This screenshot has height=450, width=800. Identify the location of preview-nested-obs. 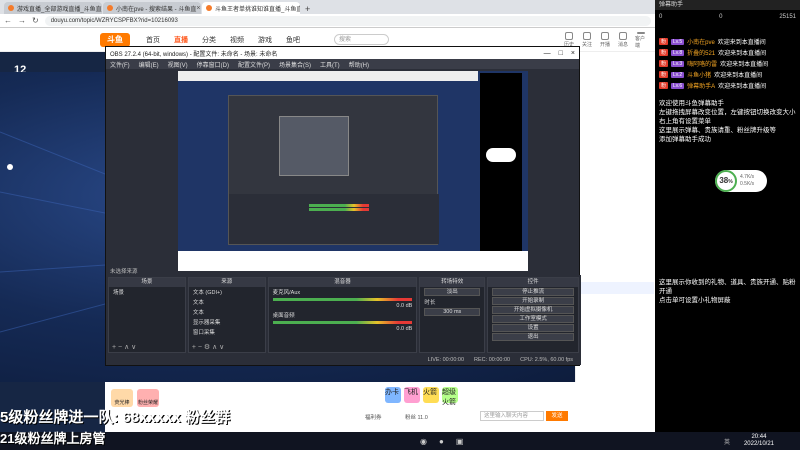
(333, 170).